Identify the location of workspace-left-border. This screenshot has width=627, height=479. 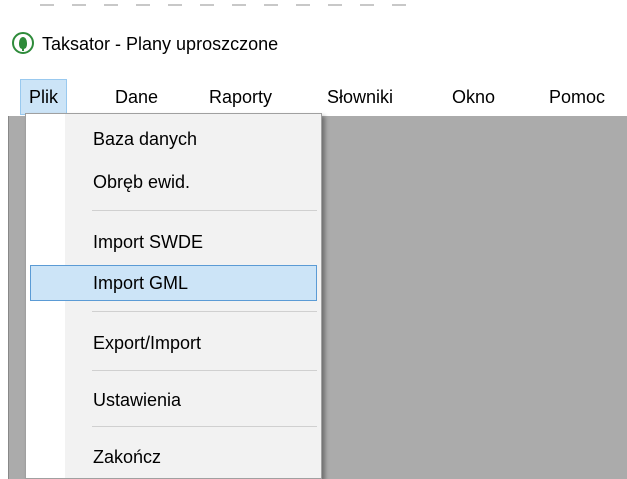
(4, 297).